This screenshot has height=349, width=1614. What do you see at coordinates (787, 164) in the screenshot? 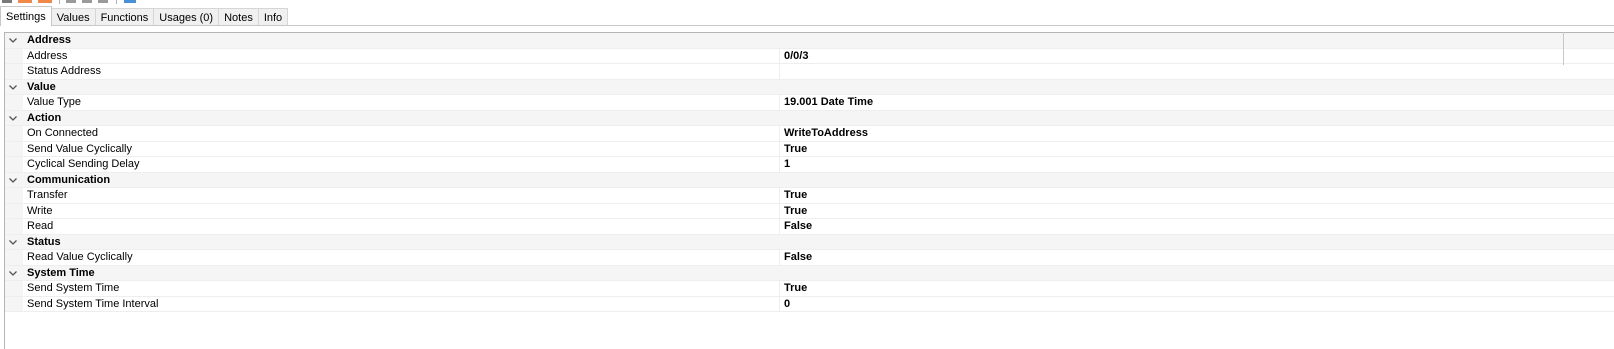
I see `property-value: 1` at bounding box center [787, 164].